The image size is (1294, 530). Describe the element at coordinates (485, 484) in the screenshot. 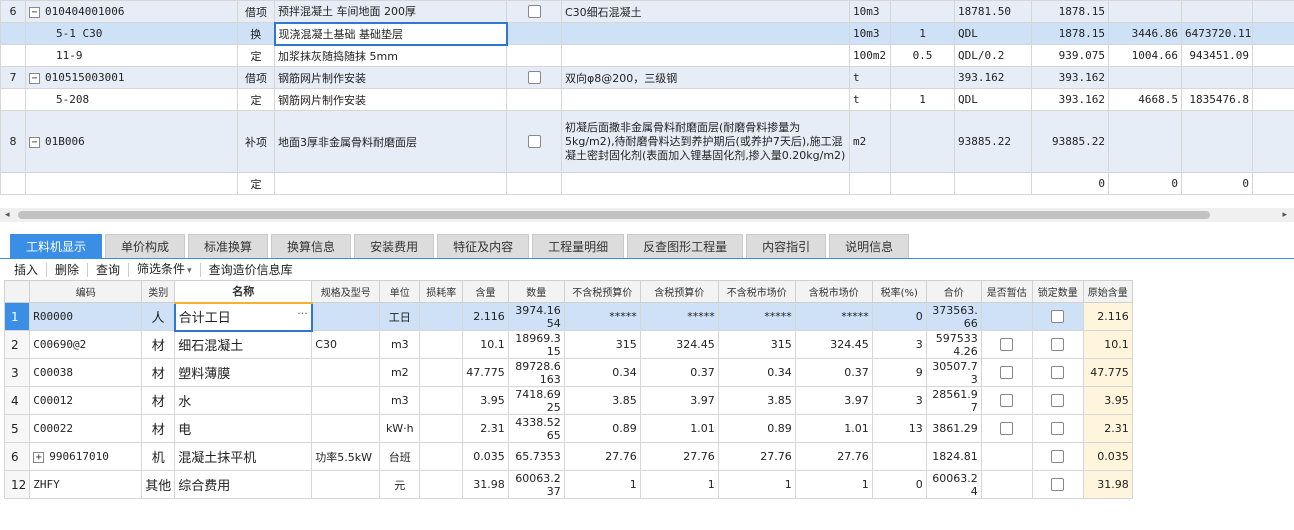

I see `content-cell: 31.98` at that location.